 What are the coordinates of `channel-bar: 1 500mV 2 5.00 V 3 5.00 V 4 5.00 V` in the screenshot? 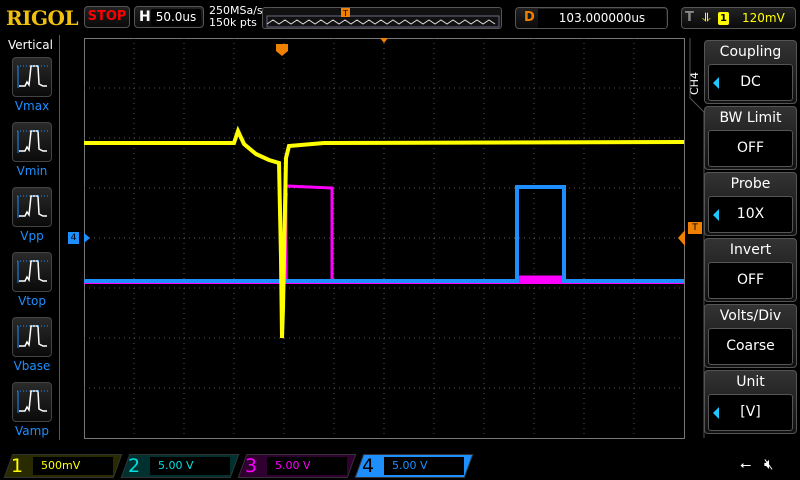 It's located at (400, 466).